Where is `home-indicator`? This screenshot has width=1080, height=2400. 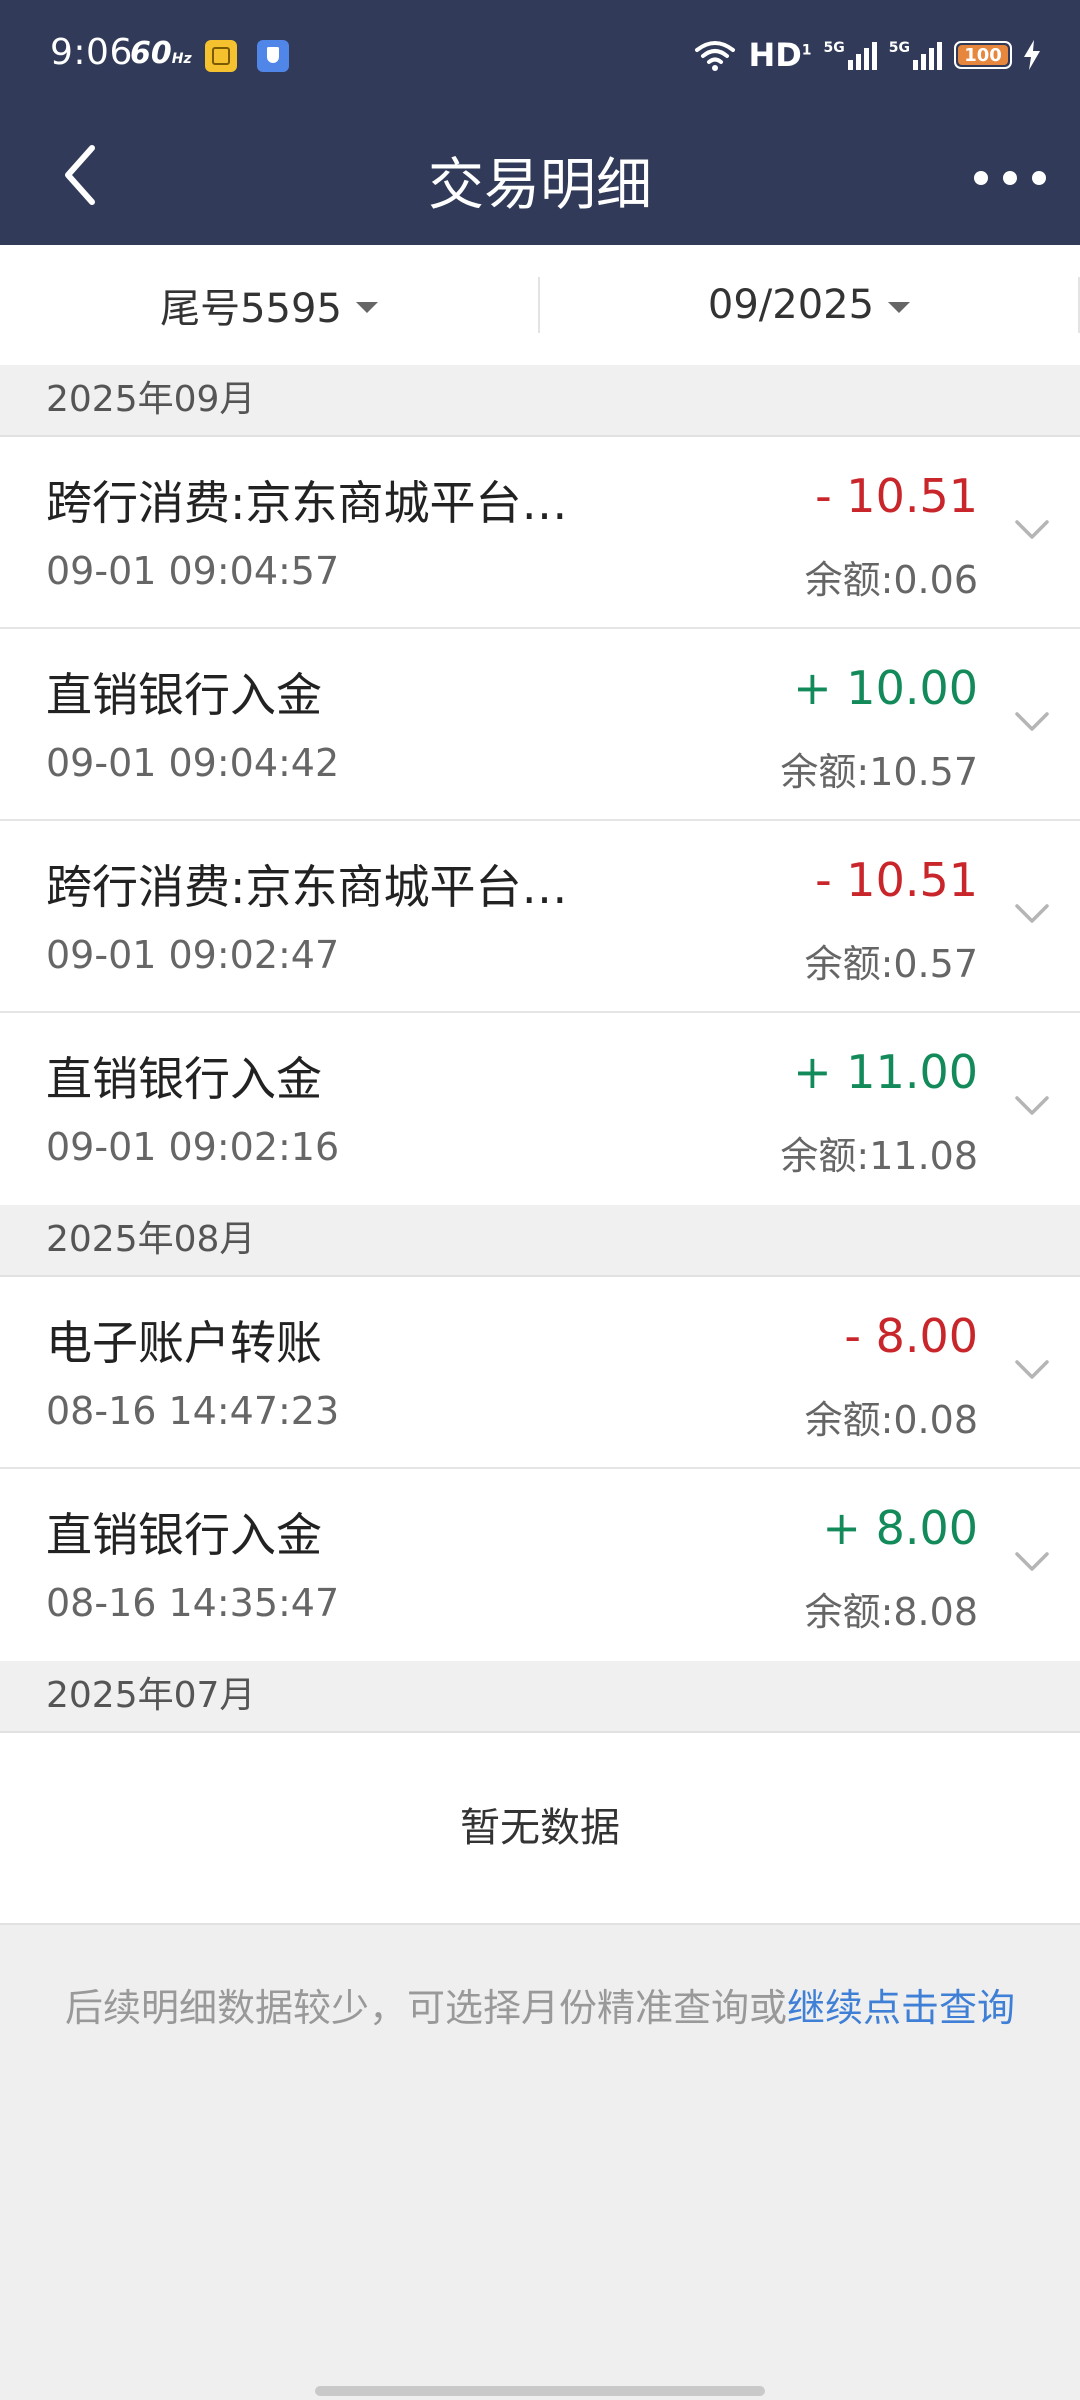 home-indicator is located at coordinates (540, 2391).